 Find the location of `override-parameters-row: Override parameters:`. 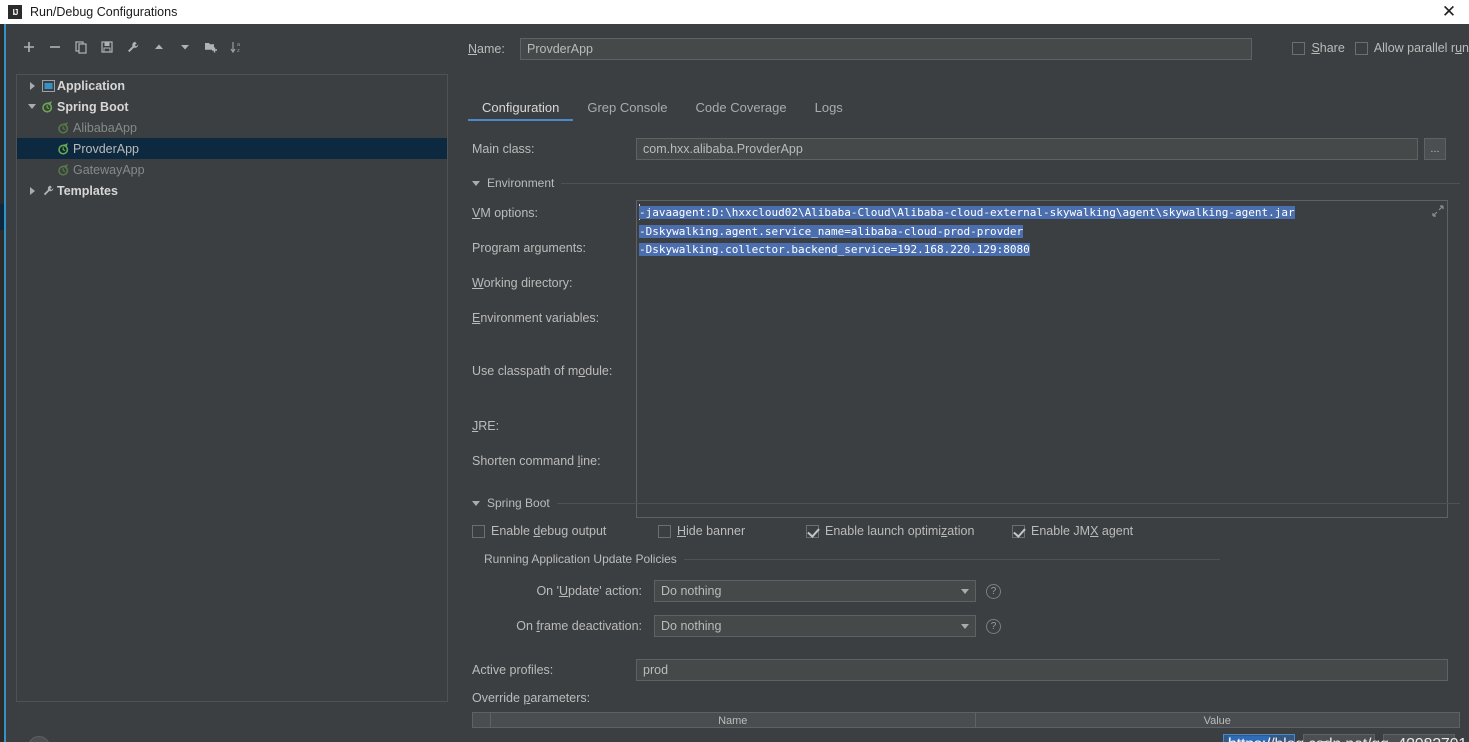

override-parameters-row: Override parameters: is located at coordinates (531, 698).